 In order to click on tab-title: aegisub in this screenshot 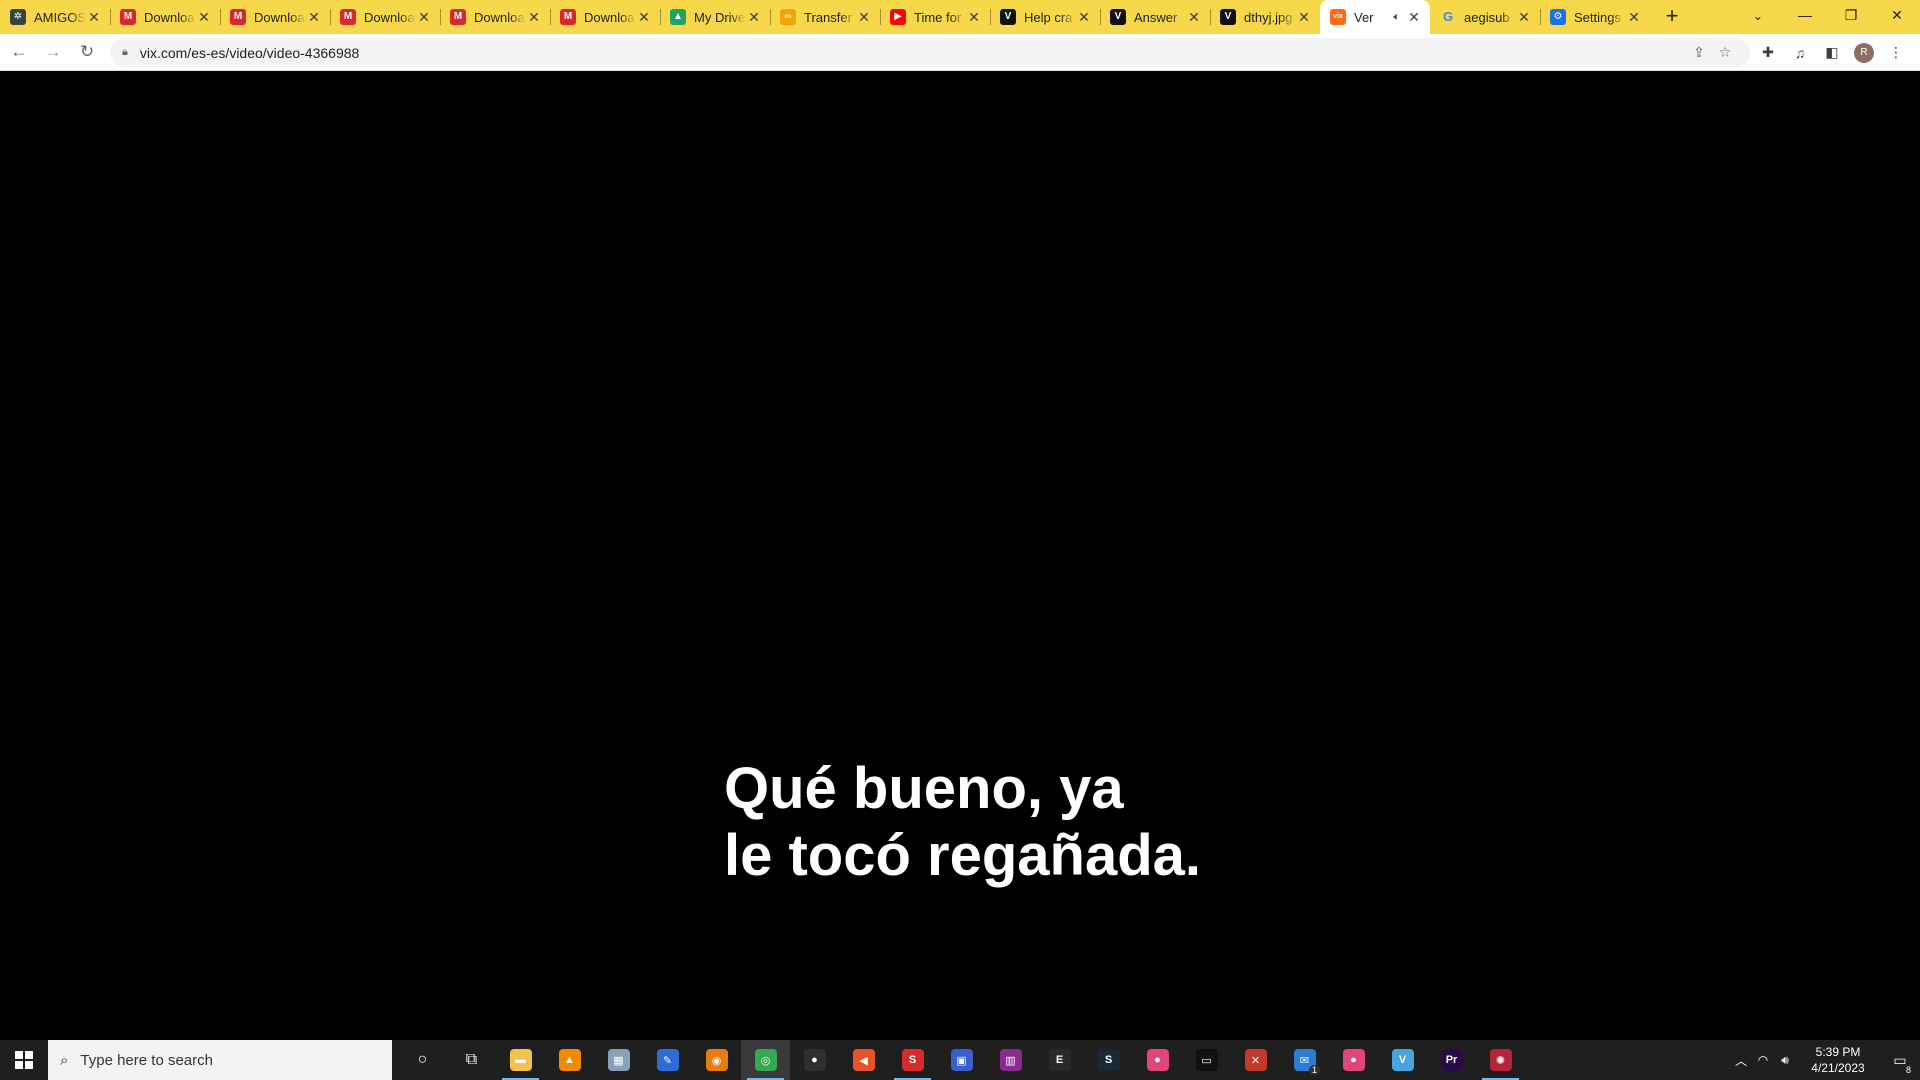, I will do `click(1487, 17)`.